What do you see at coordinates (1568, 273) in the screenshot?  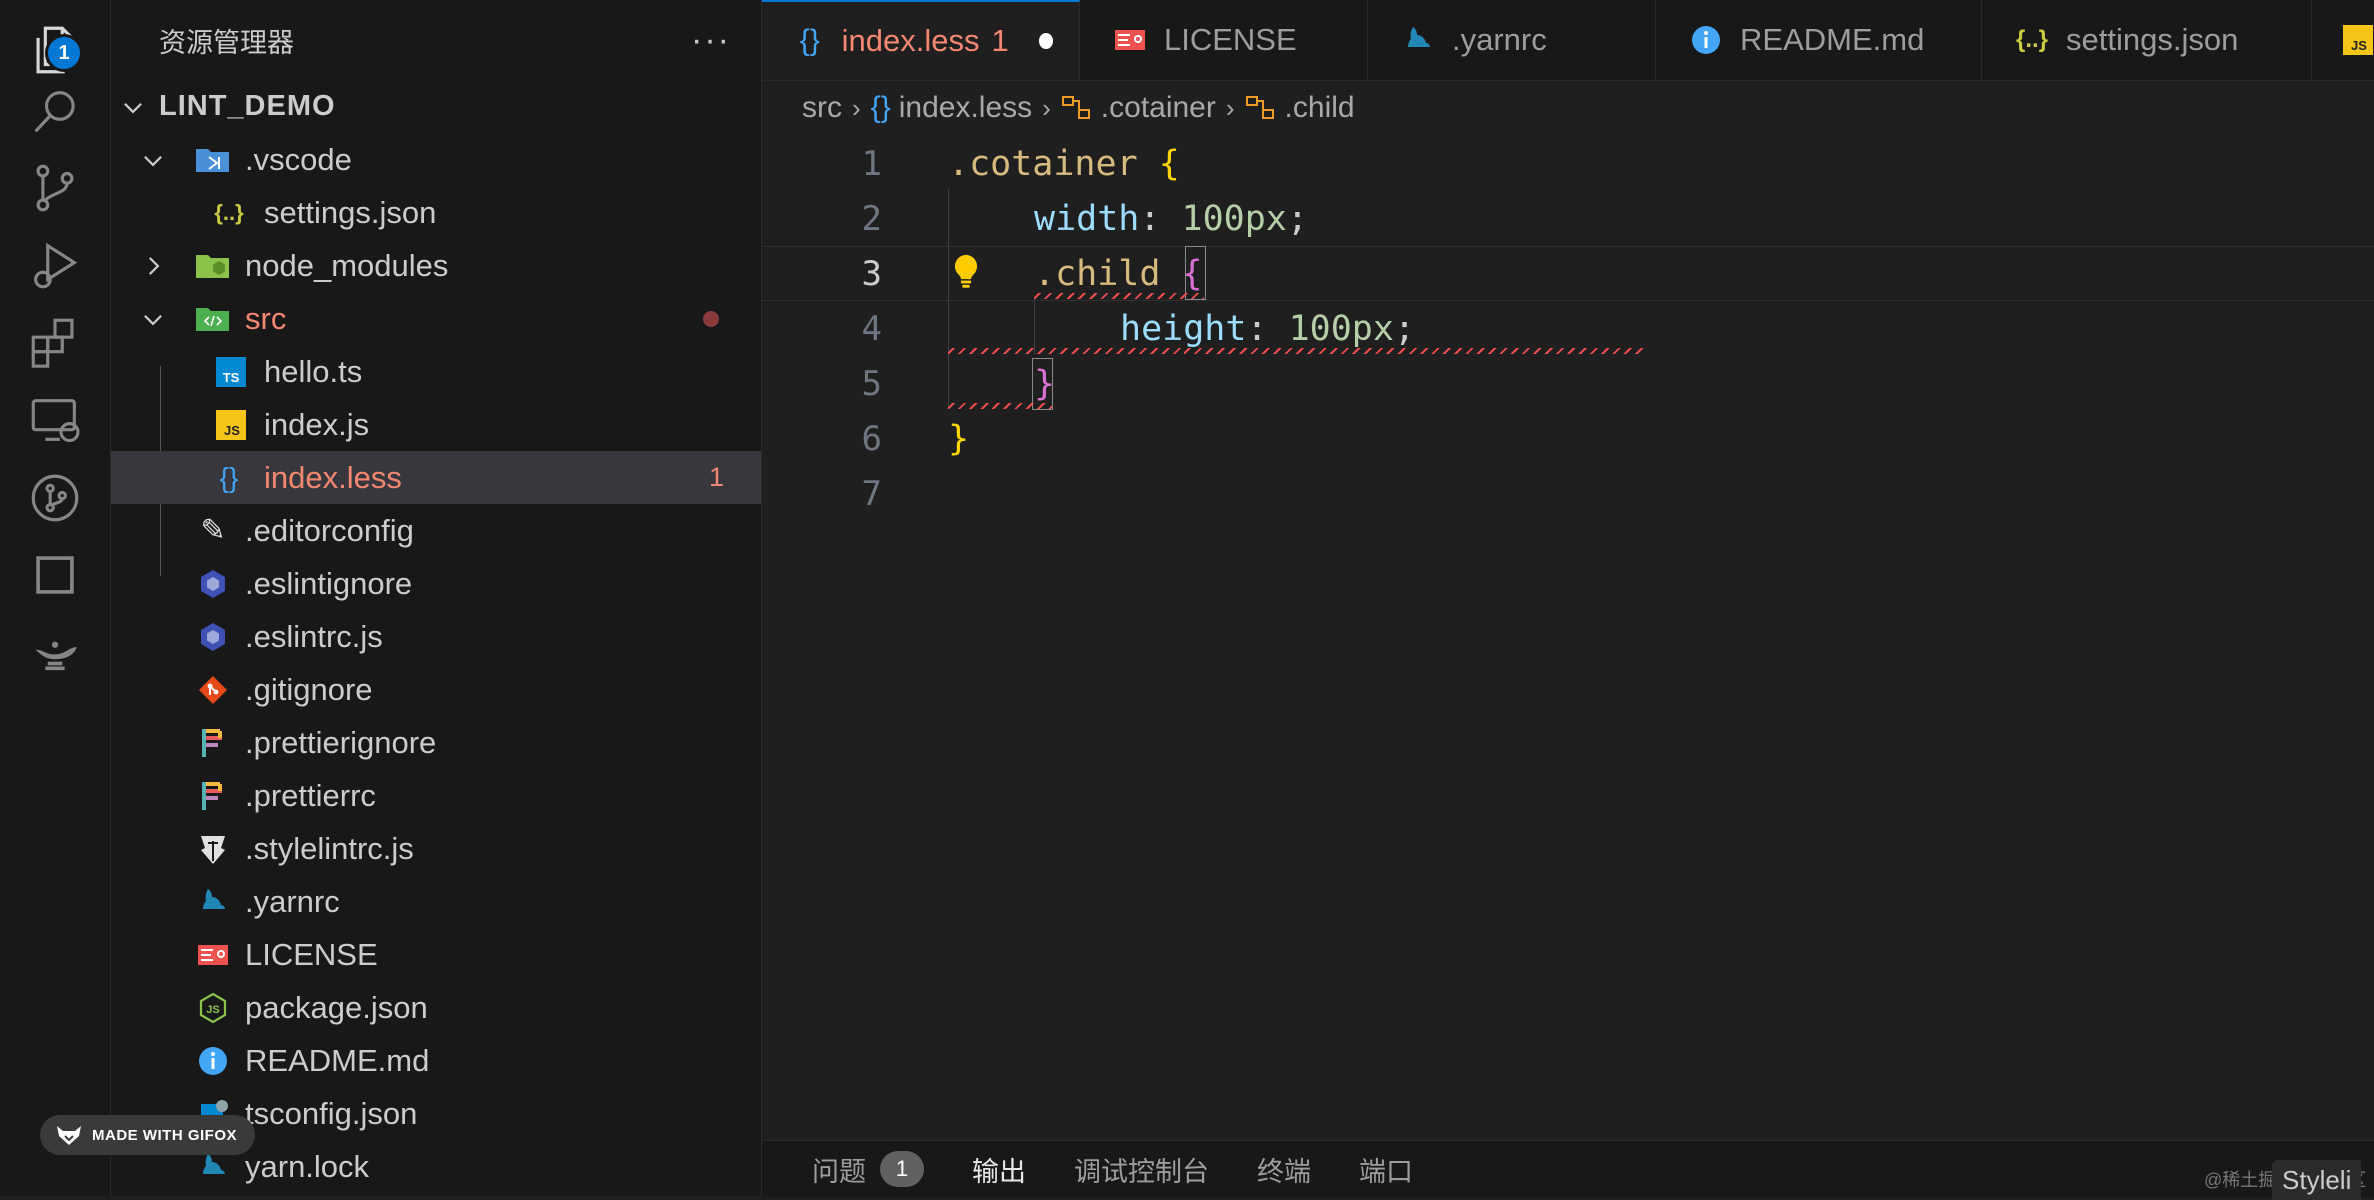 I see `code-line-current: 3 .child {` at bounding box center [1568, 273].